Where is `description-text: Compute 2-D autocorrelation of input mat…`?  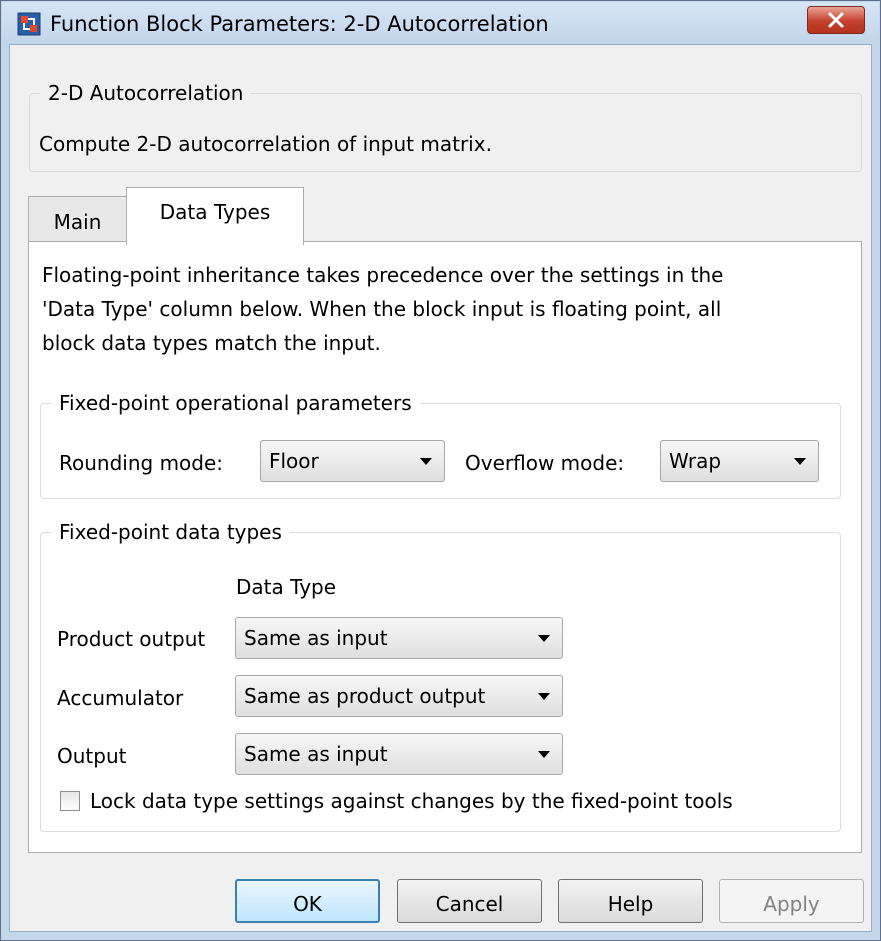
description-text: Compute 2-D autocorrelation of input mat… is located at coordinates (265, 144).